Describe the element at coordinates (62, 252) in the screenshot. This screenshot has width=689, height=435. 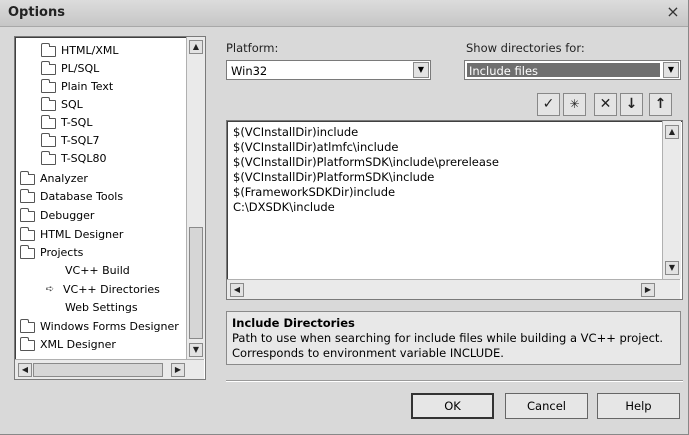
I see `tree-item-label: Projects` at that location.